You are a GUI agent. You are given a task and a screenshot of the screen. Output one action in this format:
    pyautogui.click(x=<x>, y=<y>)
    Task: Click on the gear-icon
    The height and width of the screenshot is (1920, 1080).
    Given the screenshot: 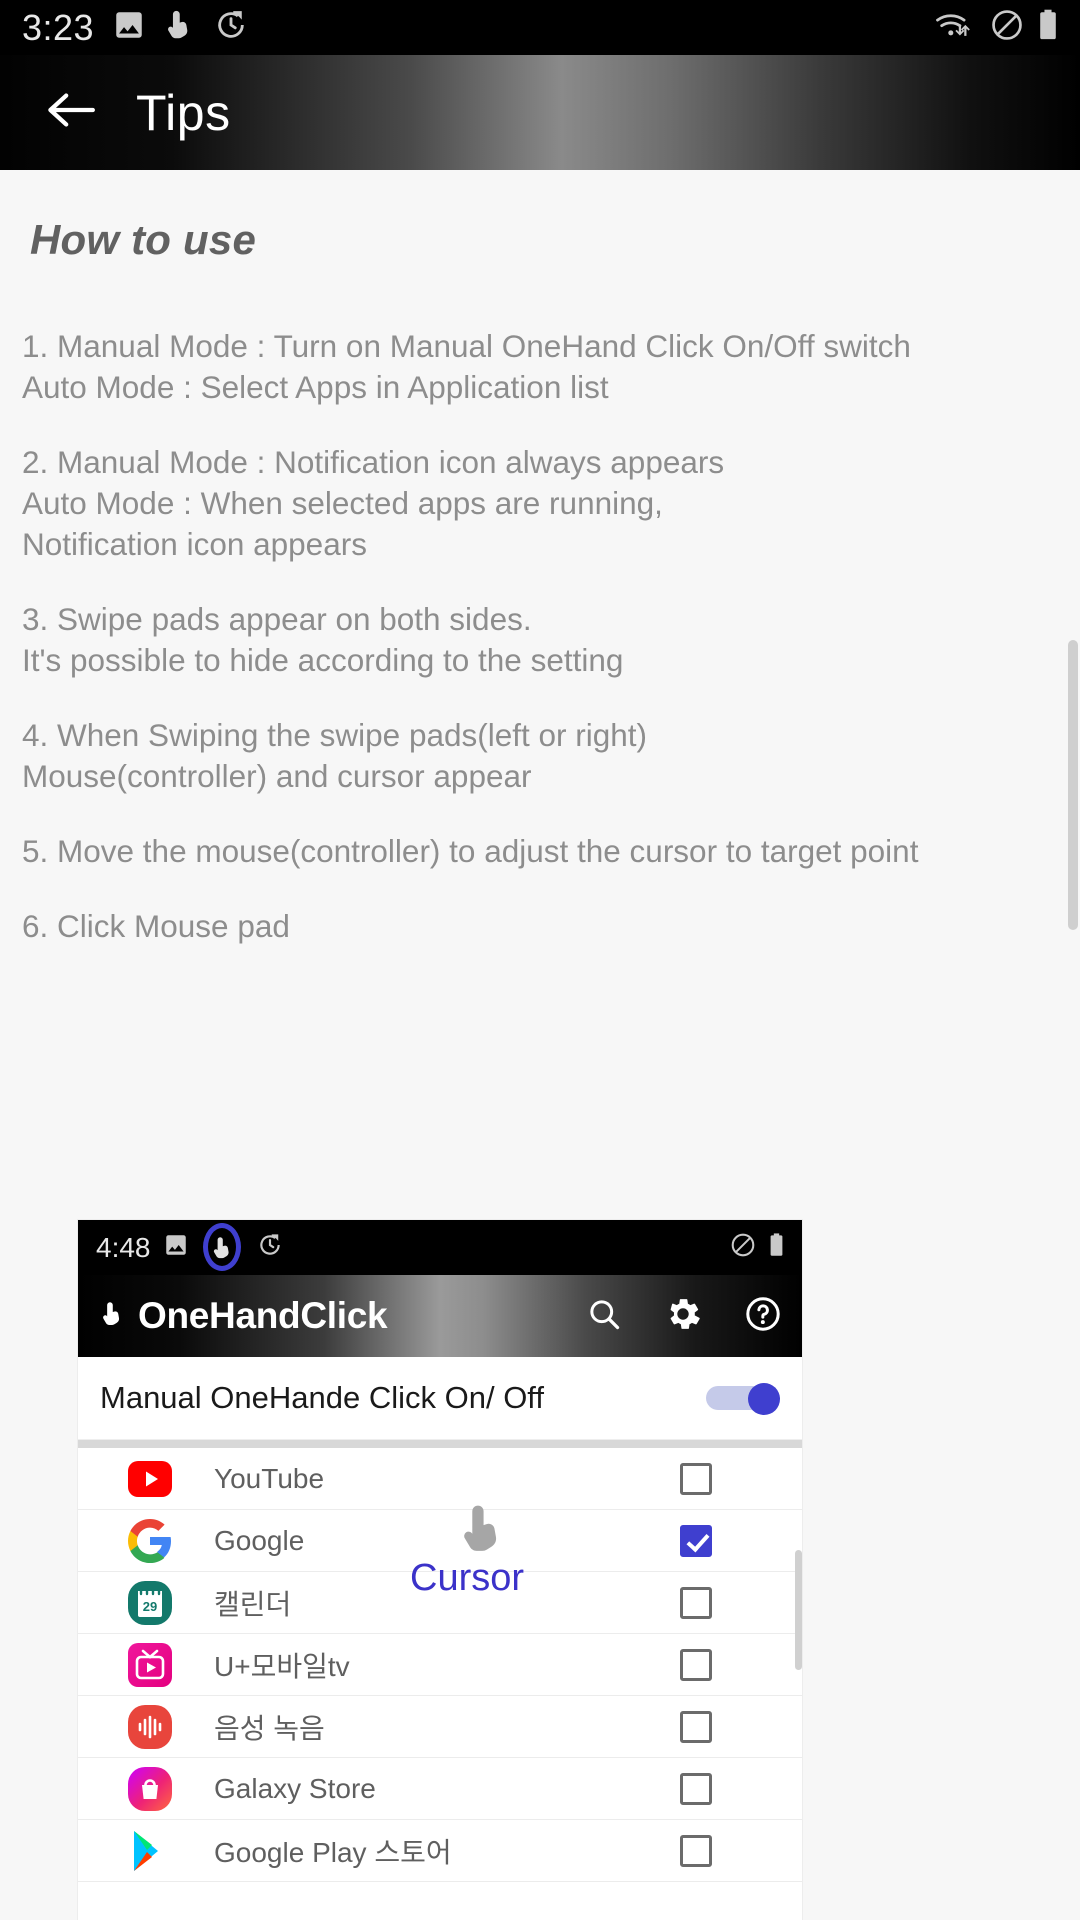 What is the action you would take?
    pyautogui.click(x=683, y=1316)
    